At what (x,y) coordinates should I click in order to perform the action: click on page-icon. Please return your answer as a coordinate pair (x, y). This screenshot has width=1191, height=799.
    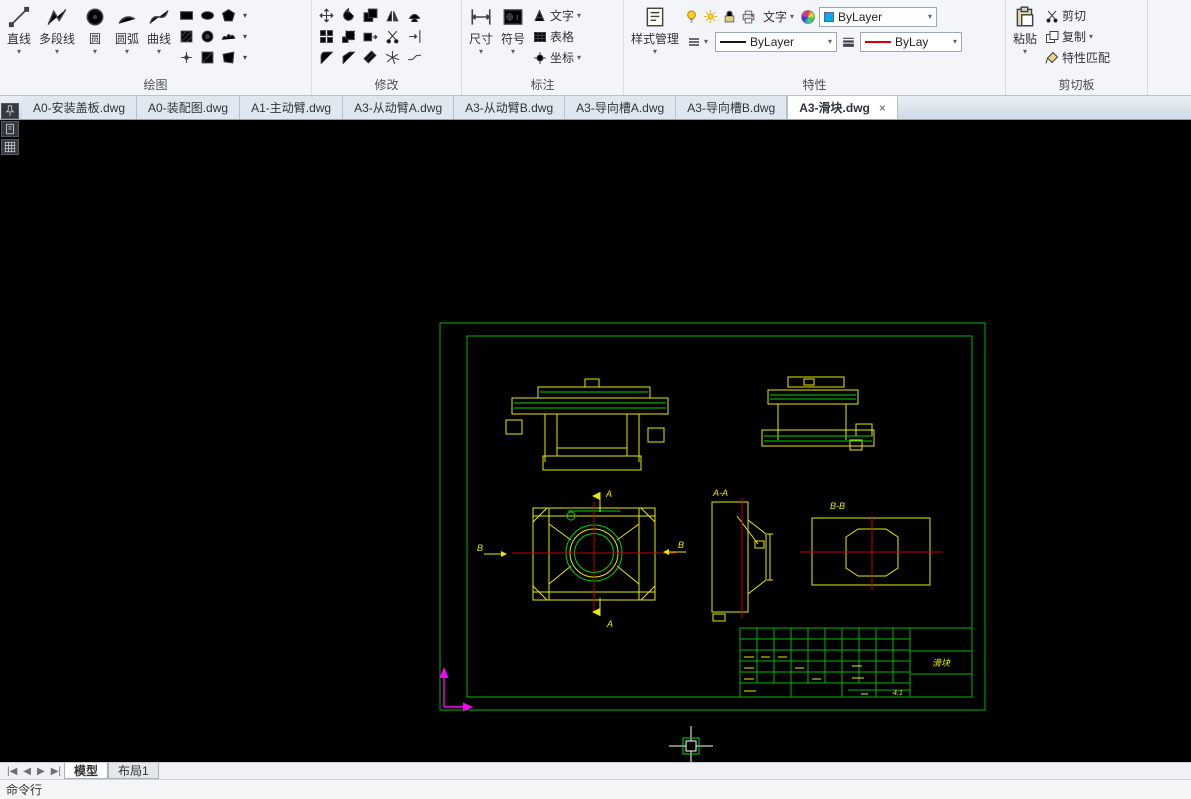
    Looking at the image, I should click on (10, 129).